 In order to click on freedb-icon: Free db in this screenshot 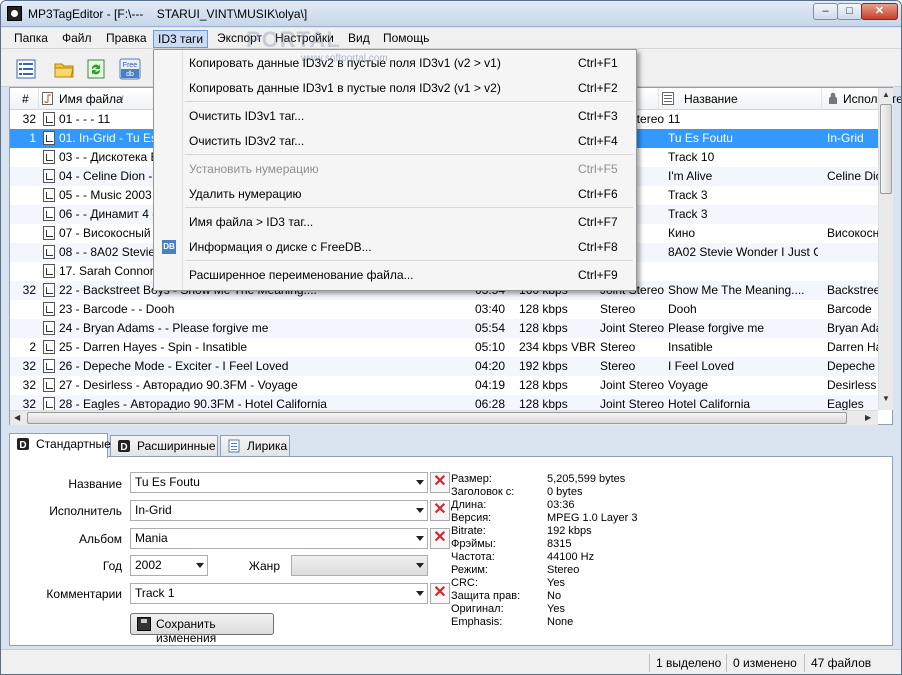, I will do `click(130, 69)`.